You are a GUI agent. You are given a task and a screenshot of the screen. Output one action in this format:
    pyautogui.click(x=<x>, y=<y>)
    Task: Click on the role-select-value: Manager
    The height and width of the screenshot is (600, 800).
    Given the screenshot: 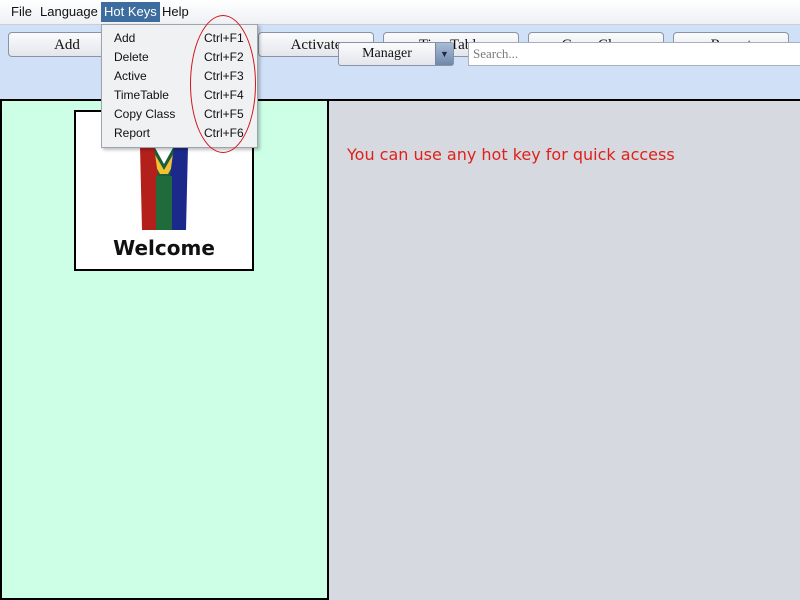 What is the action you would take?
    pyautogui.click(x=387, y=53)
    